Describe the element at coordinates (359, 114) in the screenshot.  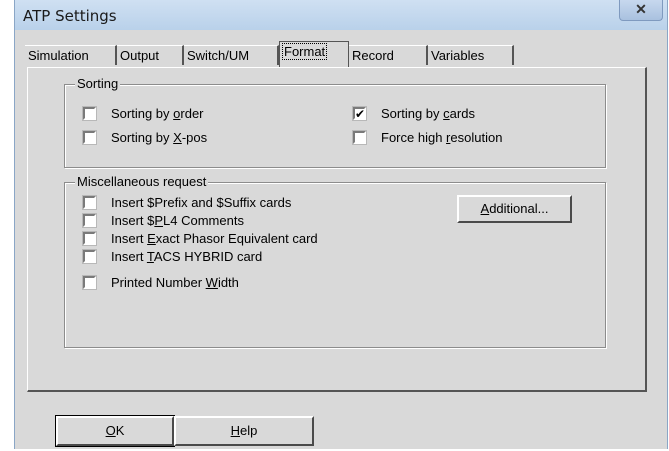
I see `checkbox-box-checked` at that location.